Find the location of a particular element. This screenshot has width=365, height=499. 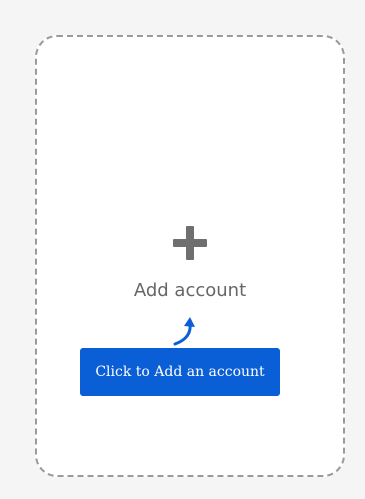

add-account-label: Add account is located at coordinates (182, 291).